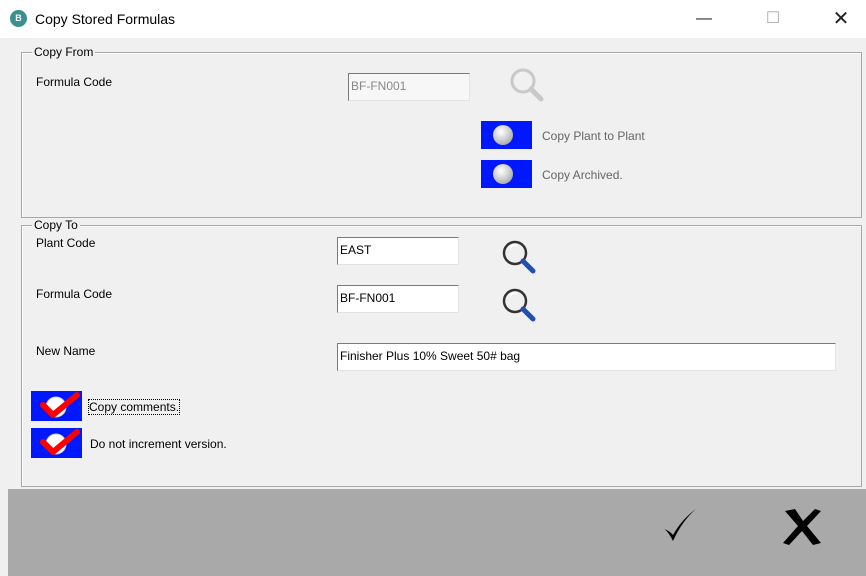  What do you see at coordinates (773, 19) in the screenshot?
I see `maximize-button: ☐` at bounding box center [773, 19].